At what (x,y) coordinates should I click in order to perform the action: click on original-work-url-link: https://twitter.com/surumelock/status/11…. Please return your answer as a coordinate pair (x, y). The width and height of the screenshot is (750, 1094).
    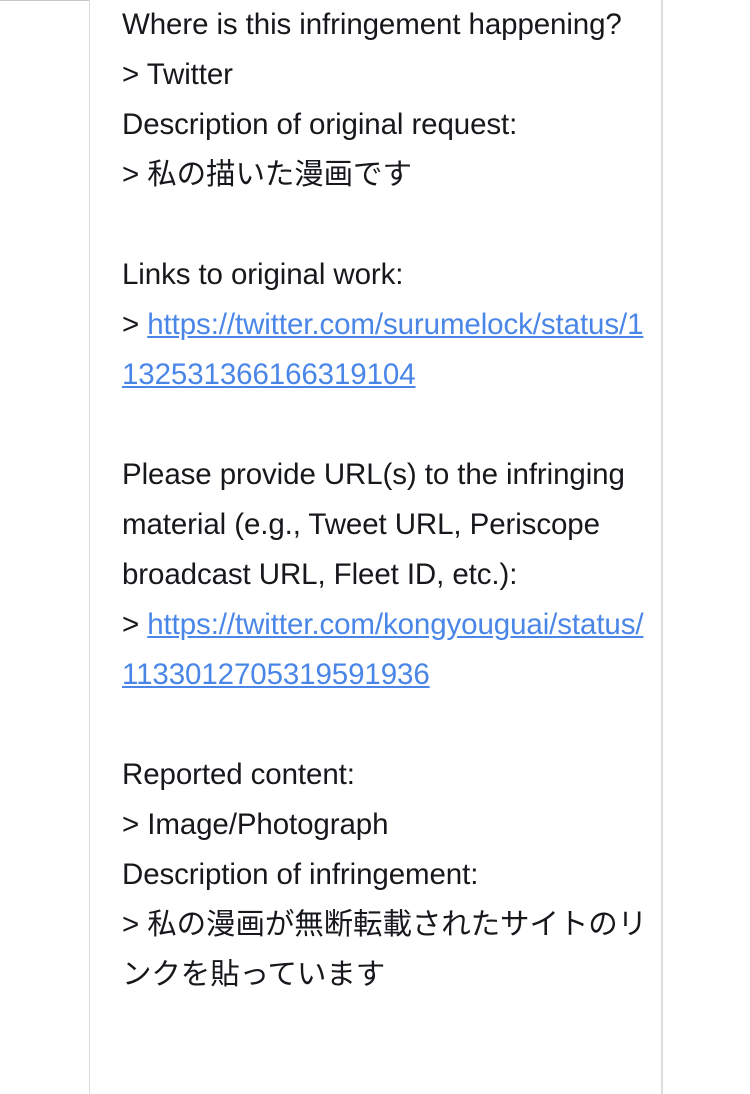
    Looking at the image, I should click on (383, 349).